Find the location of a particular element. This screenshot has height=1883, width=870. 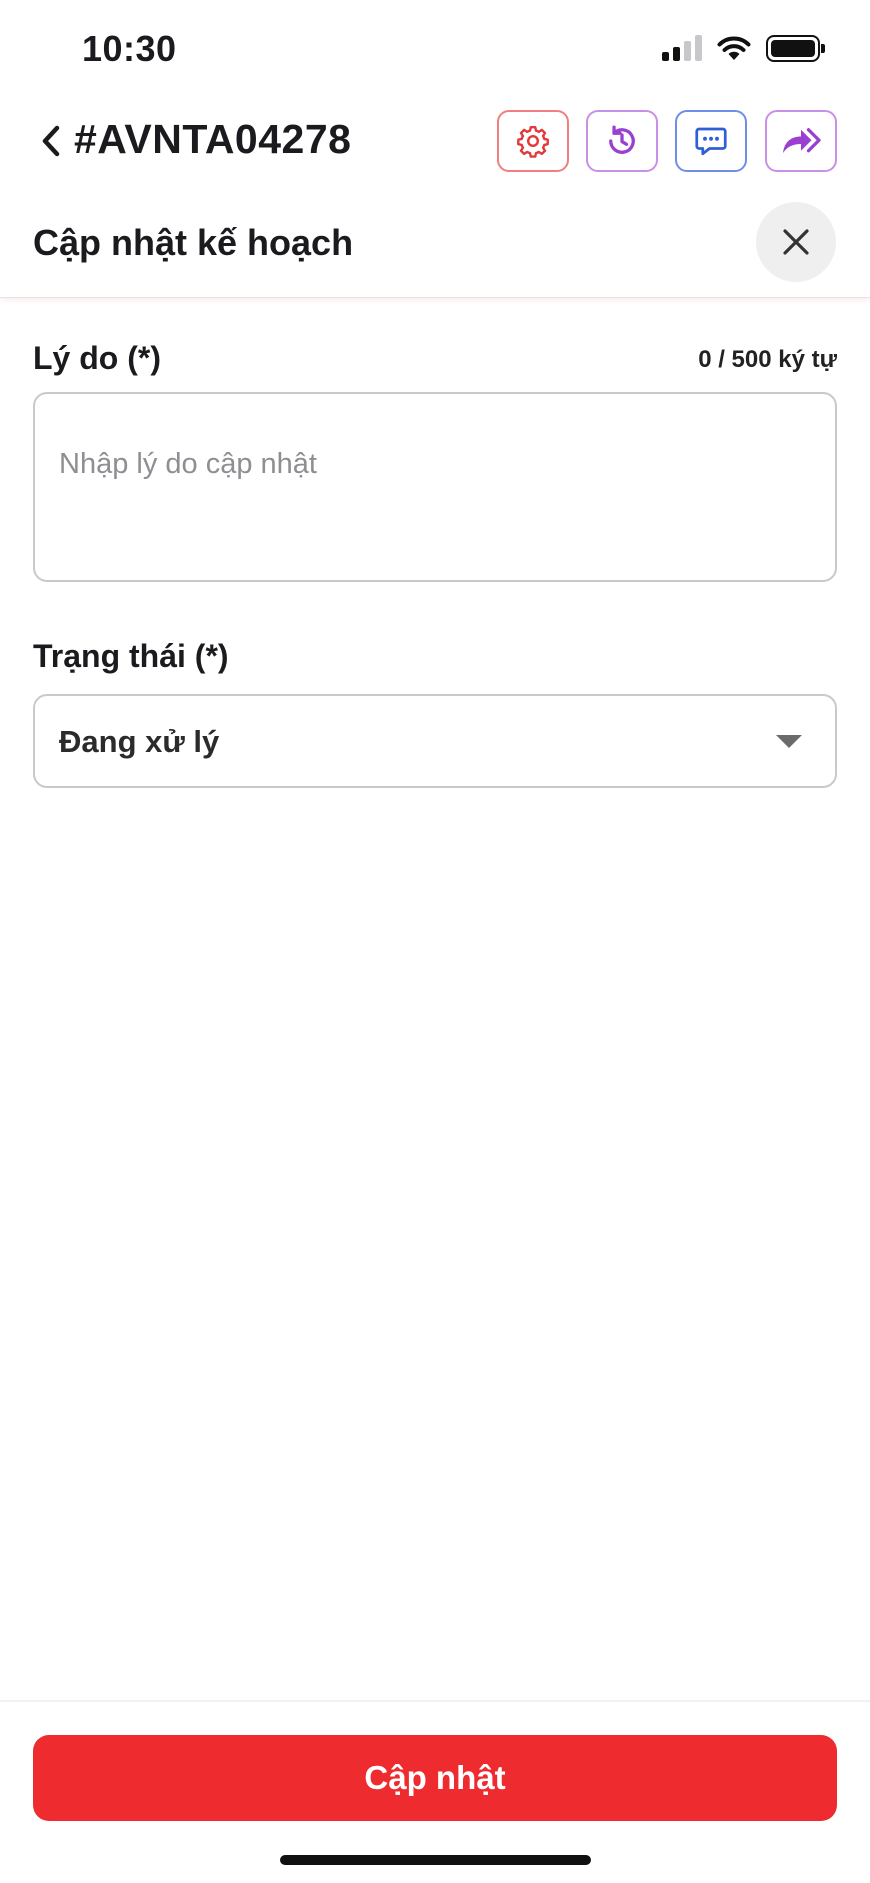

settings-button is located at coordinates (533, 141).